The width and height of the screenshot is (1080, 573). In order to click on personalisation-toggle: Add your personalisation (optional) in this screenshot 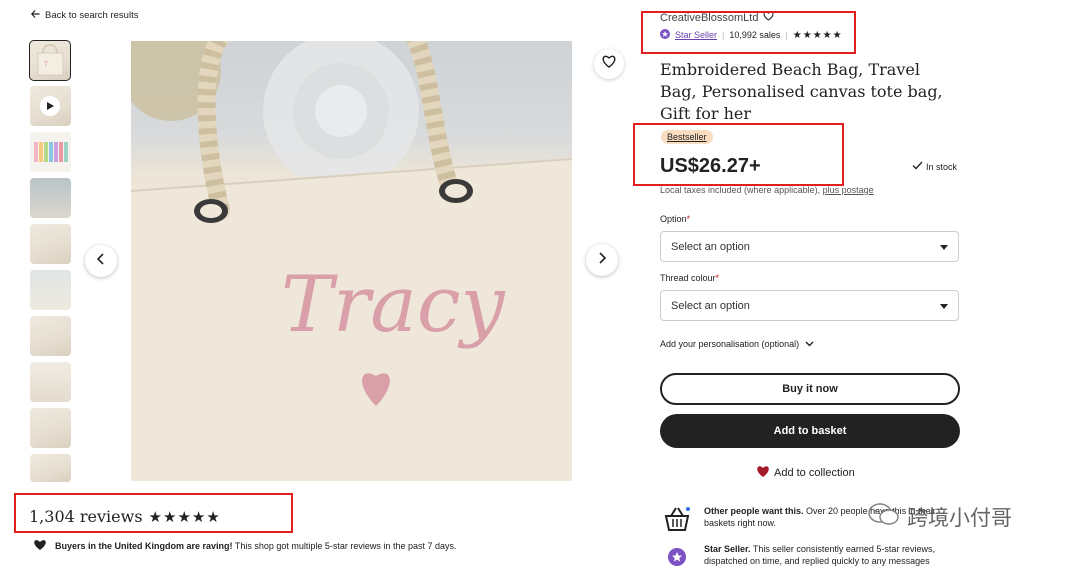, I will do `click(737, 344)`.